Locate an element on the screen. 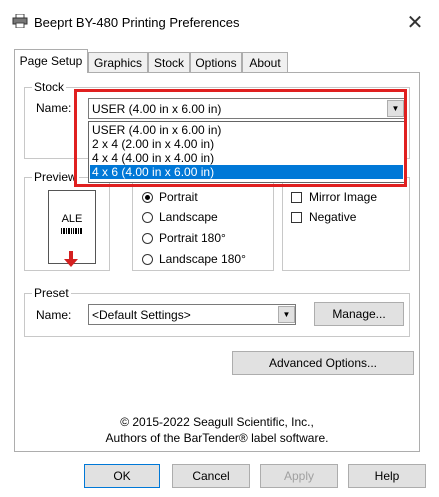 The image size is (439, 497). negative-label: Negative is located at coordinates (333, 217).